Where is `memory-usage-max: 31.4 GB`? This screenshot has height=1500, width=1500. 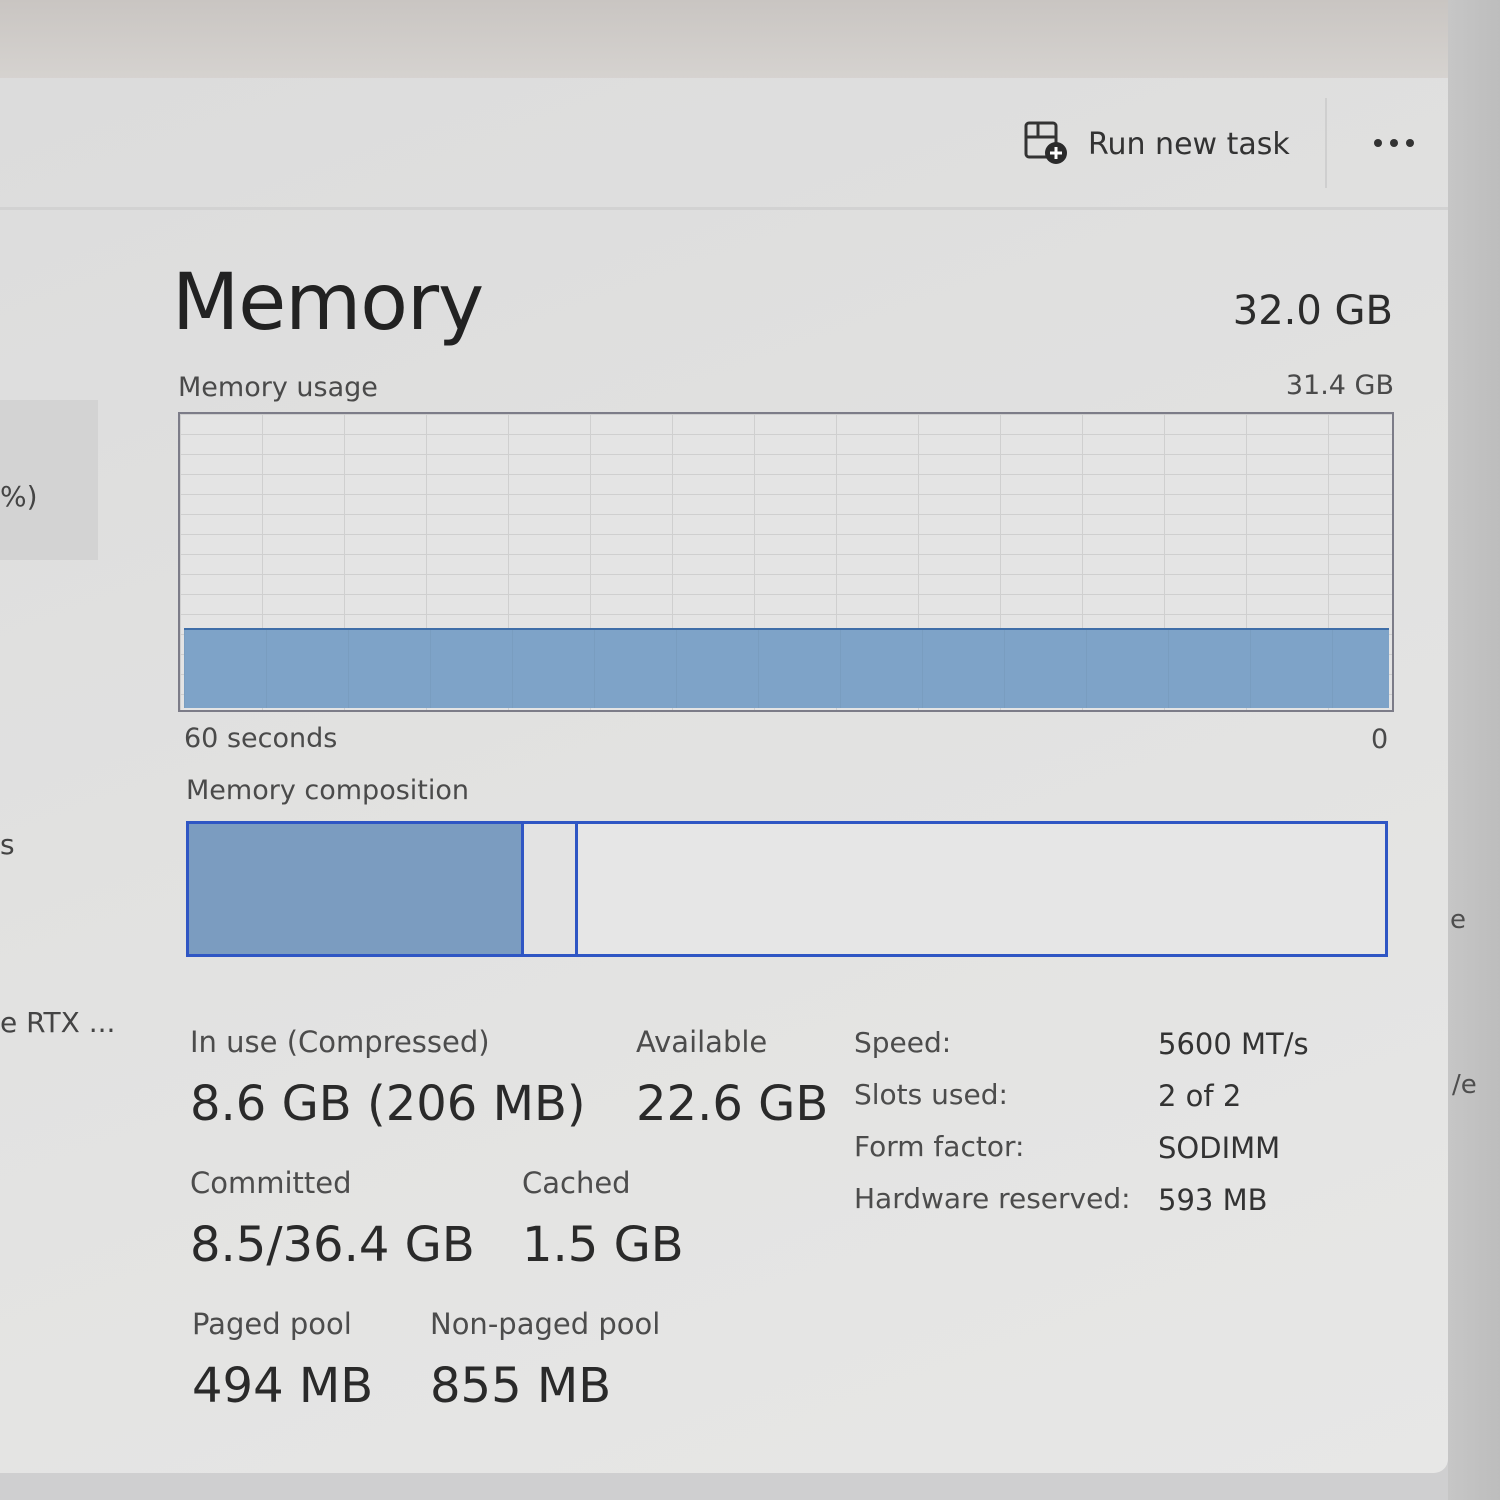
memory-usage-max: 31.4 GB is located at coordinates (1339, 385).